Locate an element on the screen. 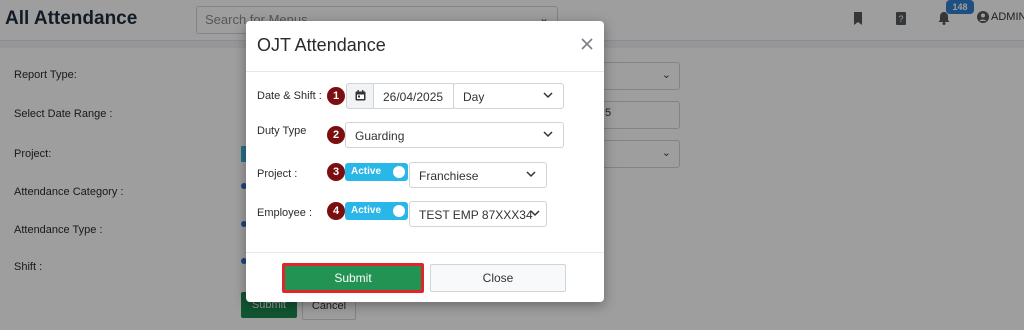 This screenshot has height=330, width=1024. employee-active-toggle: Active is located at coordinates (376, 211).